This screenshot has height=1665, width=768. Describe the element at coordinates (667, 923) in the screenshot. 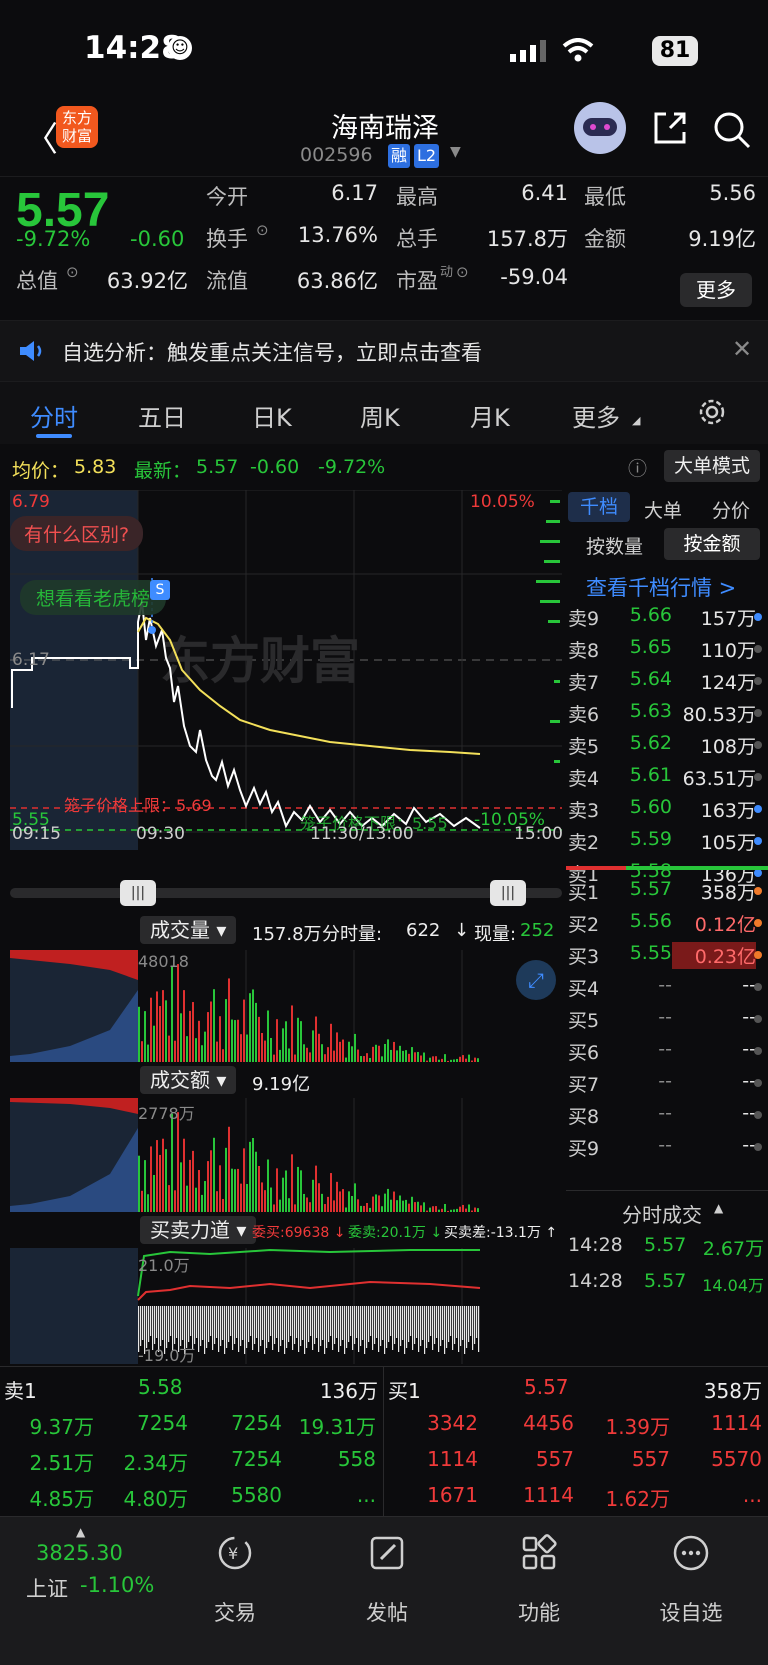

I see `bid-row: 买2 5.56 0.12亿` at that location.